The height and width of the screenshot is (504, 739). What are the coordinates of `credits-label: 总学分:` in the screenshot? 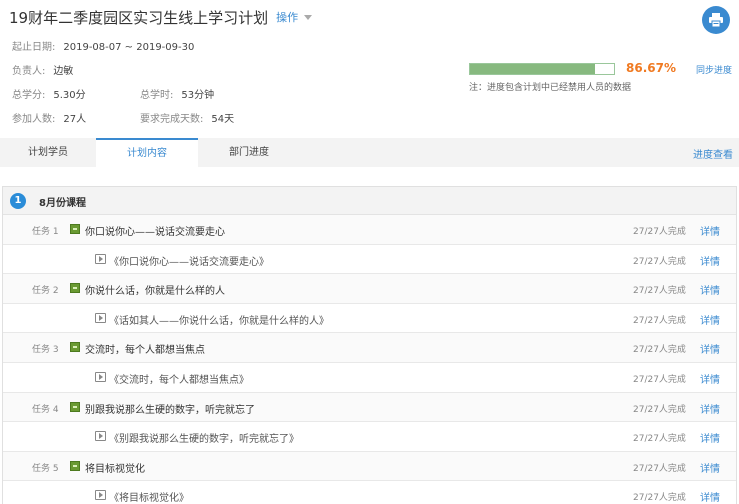 It's located at (29, 95).